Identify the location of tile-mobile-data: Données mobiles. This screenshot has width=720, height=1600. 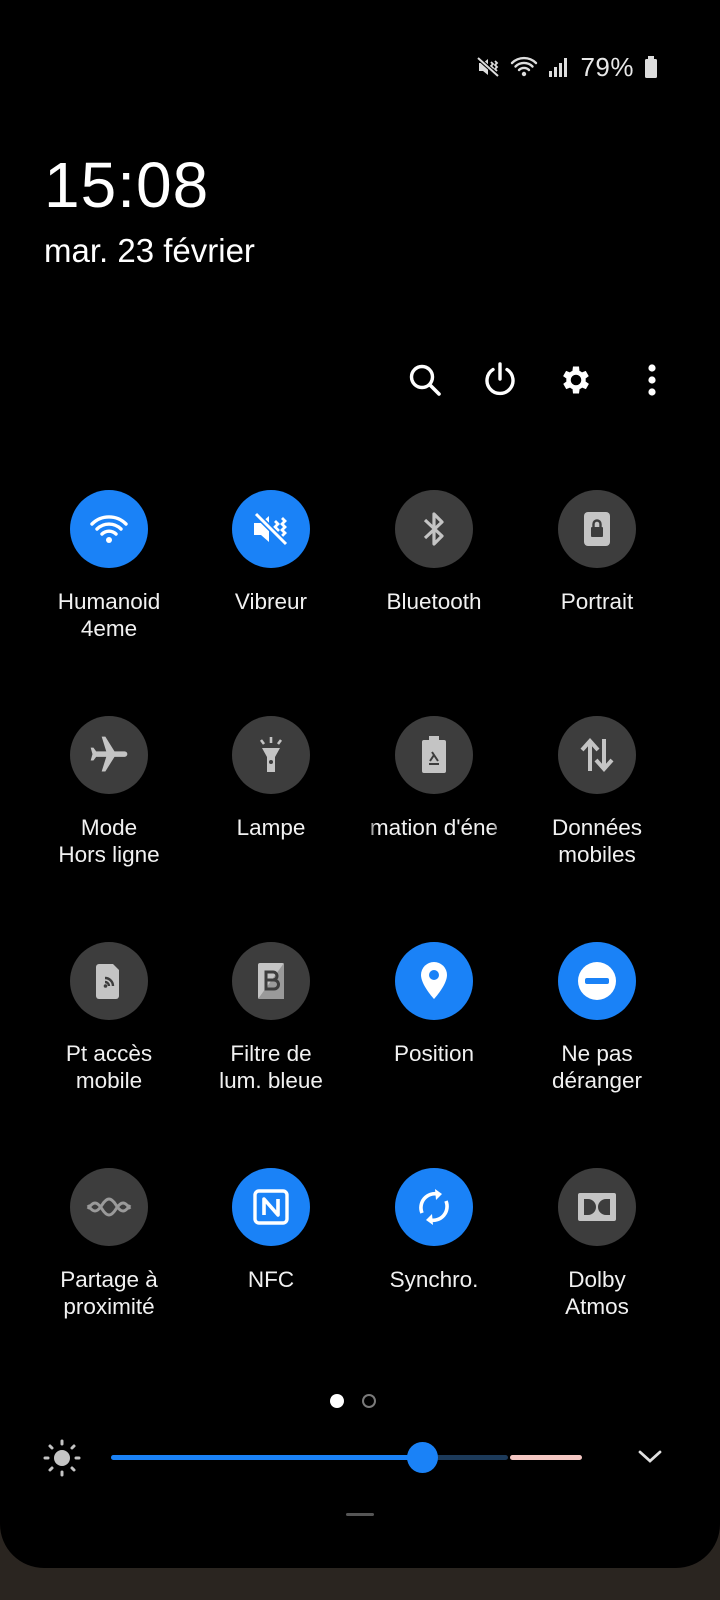
(597, 792).